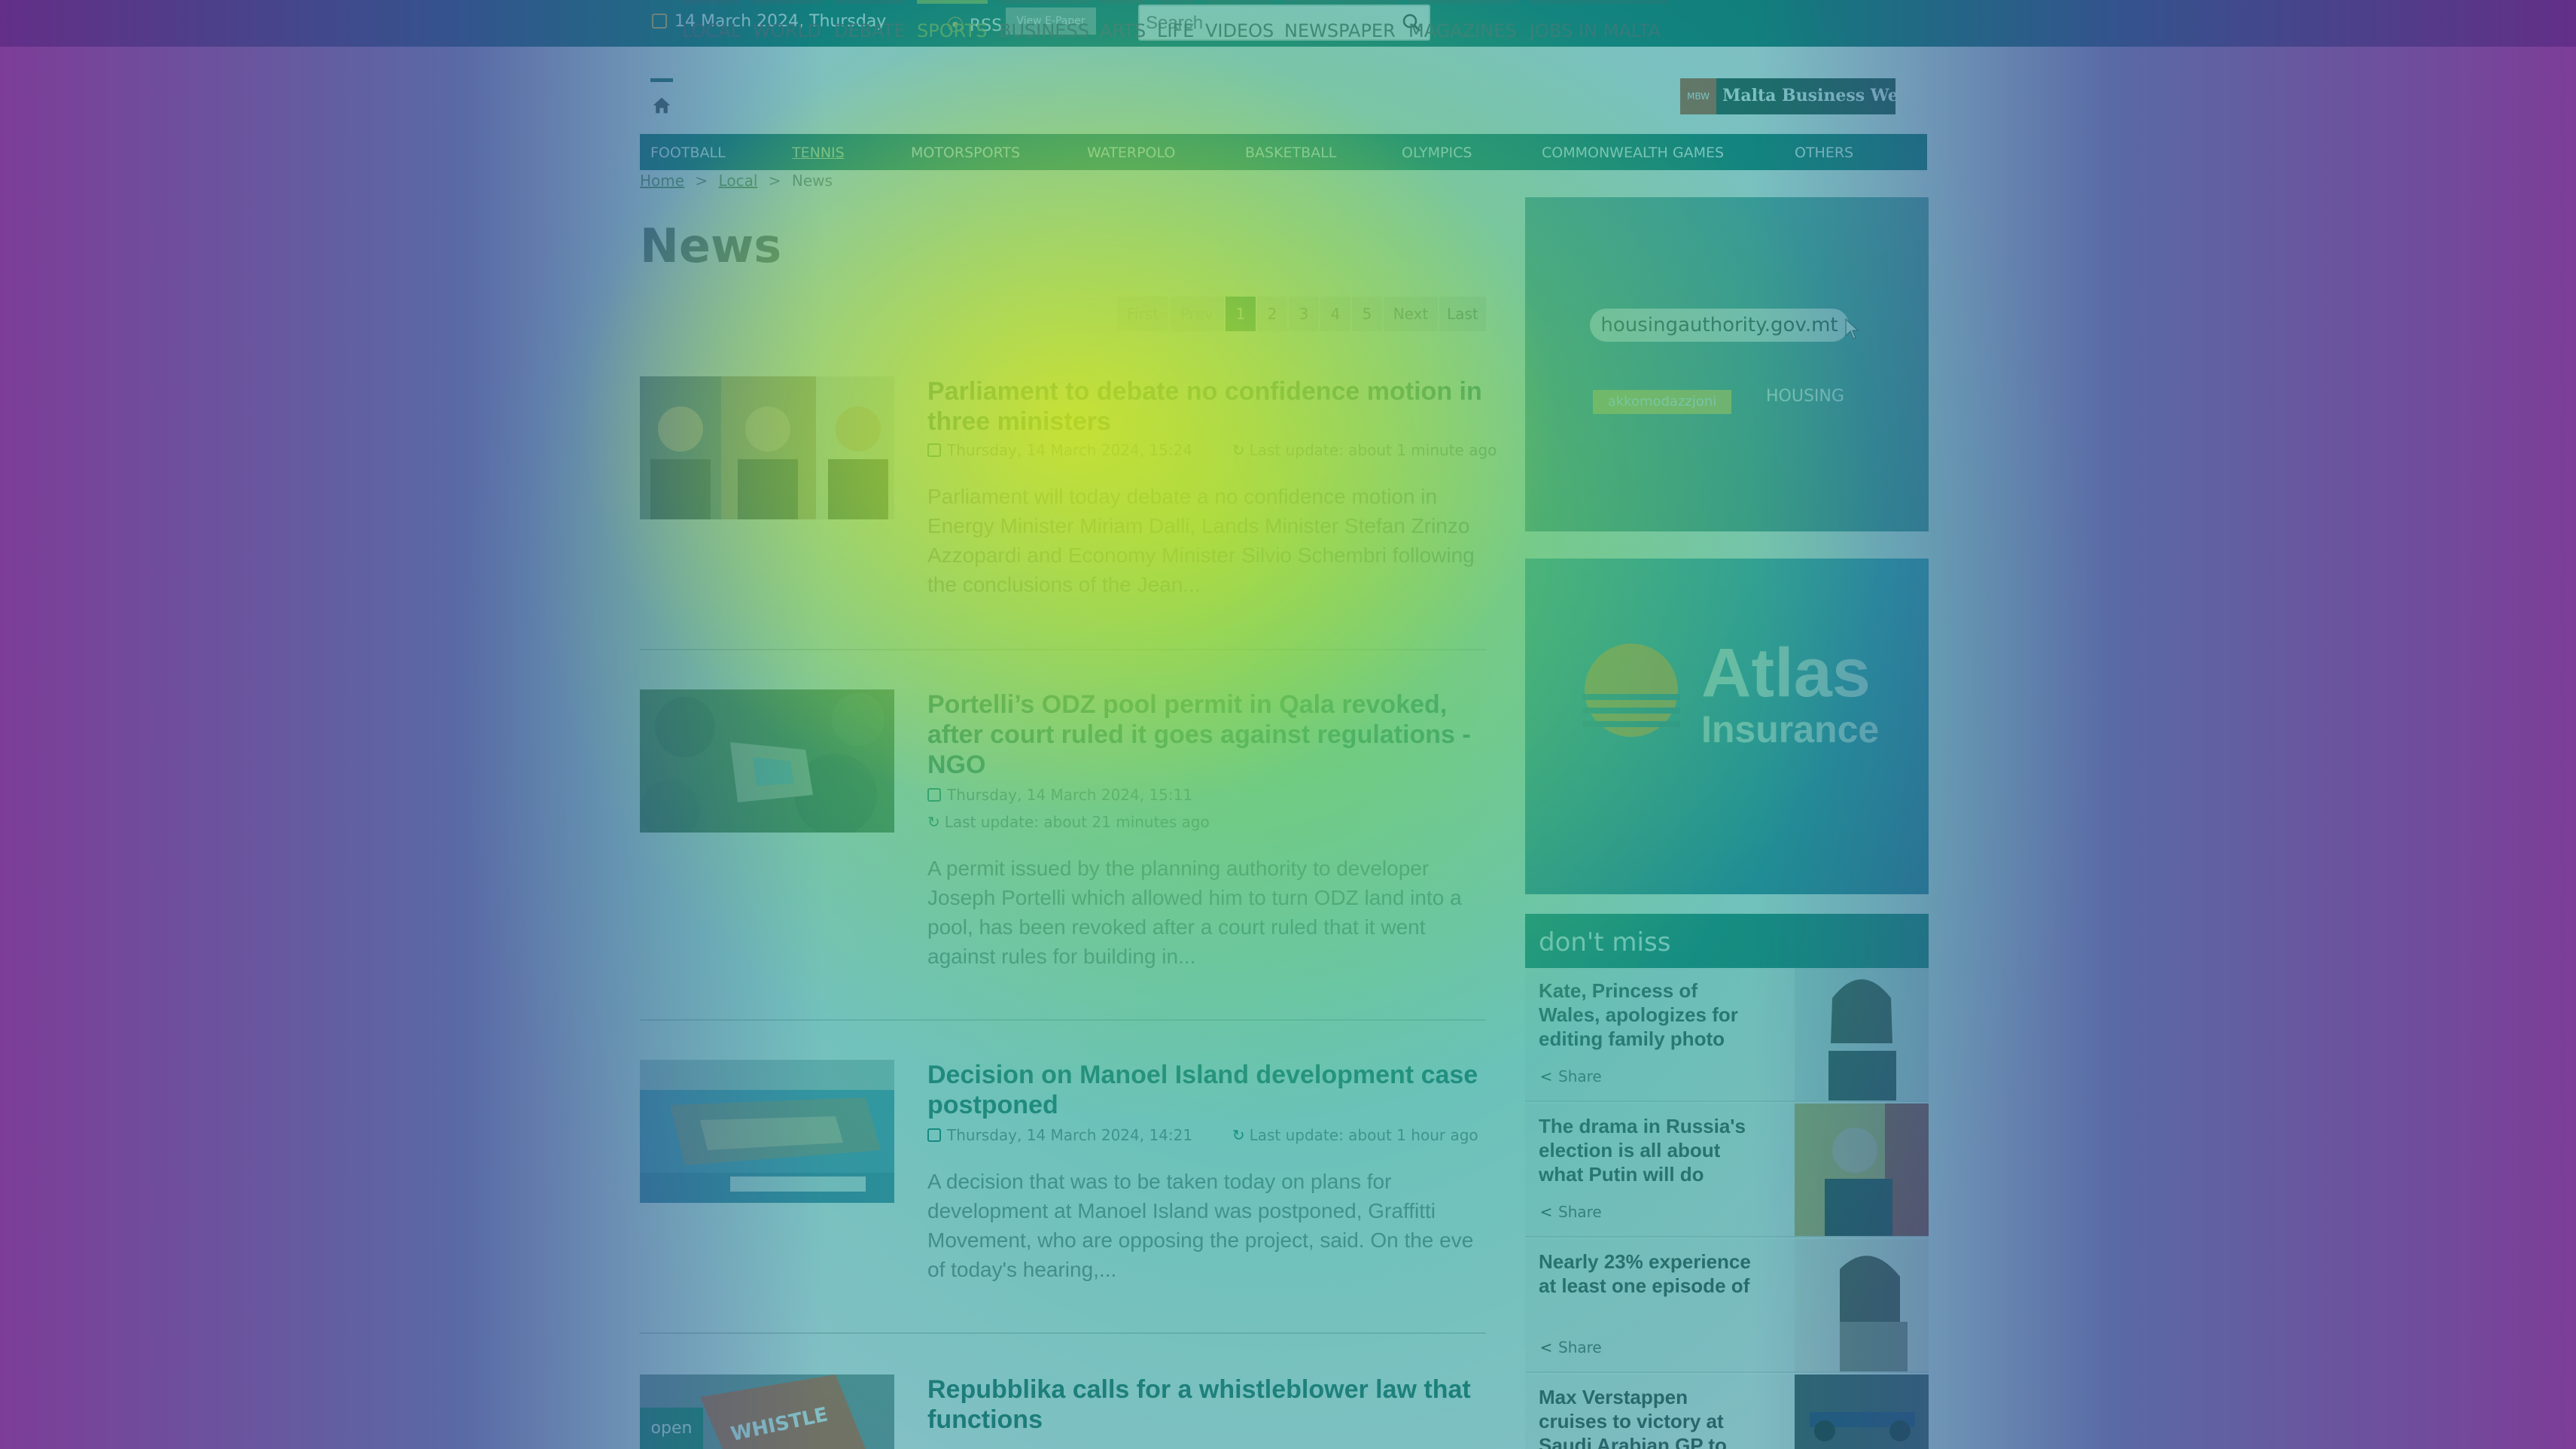  I want to click on mbw-title: Malta Business Weekly, so click(1830, 95).